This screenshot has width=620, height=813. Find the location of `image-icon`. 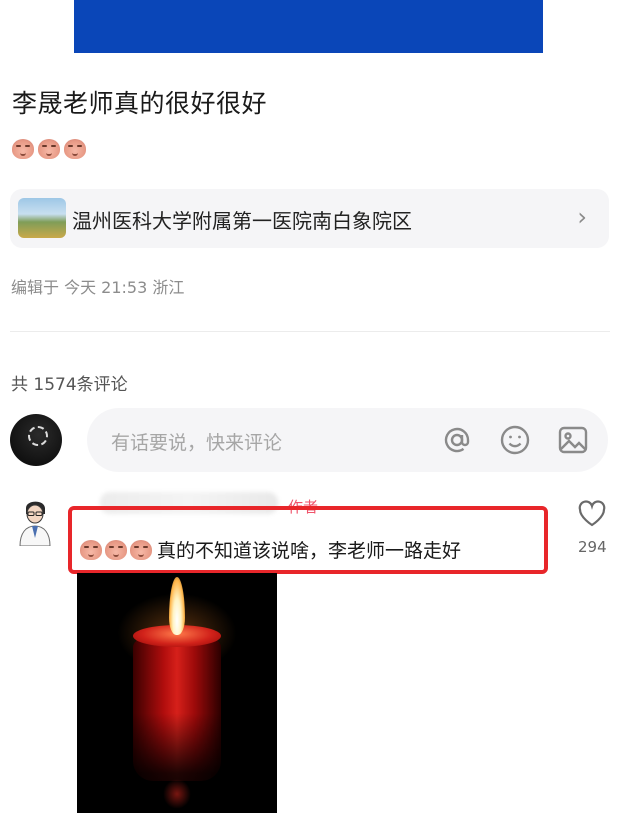

image-icon is located at coordinates (573, 440).